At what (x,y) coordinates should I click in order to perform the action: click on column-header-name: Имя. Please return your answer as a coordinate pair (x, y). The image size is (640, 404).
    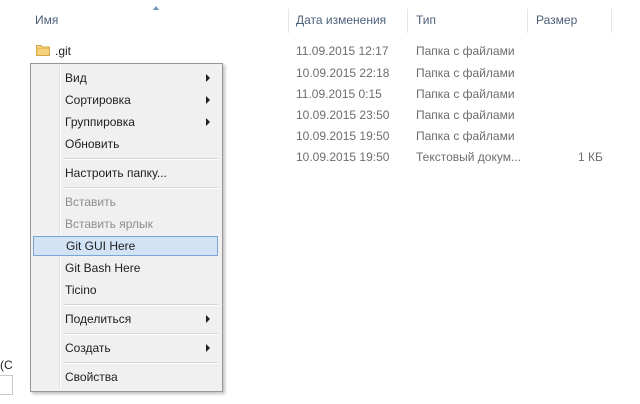
    Looking at the image, I should click on (46, 20).